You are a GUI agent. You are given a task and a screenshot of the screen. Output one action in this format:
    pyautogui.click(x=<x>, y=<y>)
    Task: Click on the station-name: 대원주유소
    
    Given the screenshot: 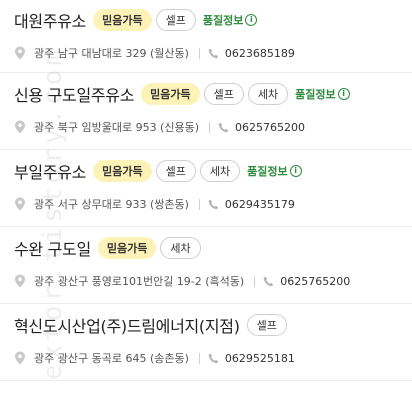 What is the action you would take?
    pyautogui.click(x=50, y=20)
    